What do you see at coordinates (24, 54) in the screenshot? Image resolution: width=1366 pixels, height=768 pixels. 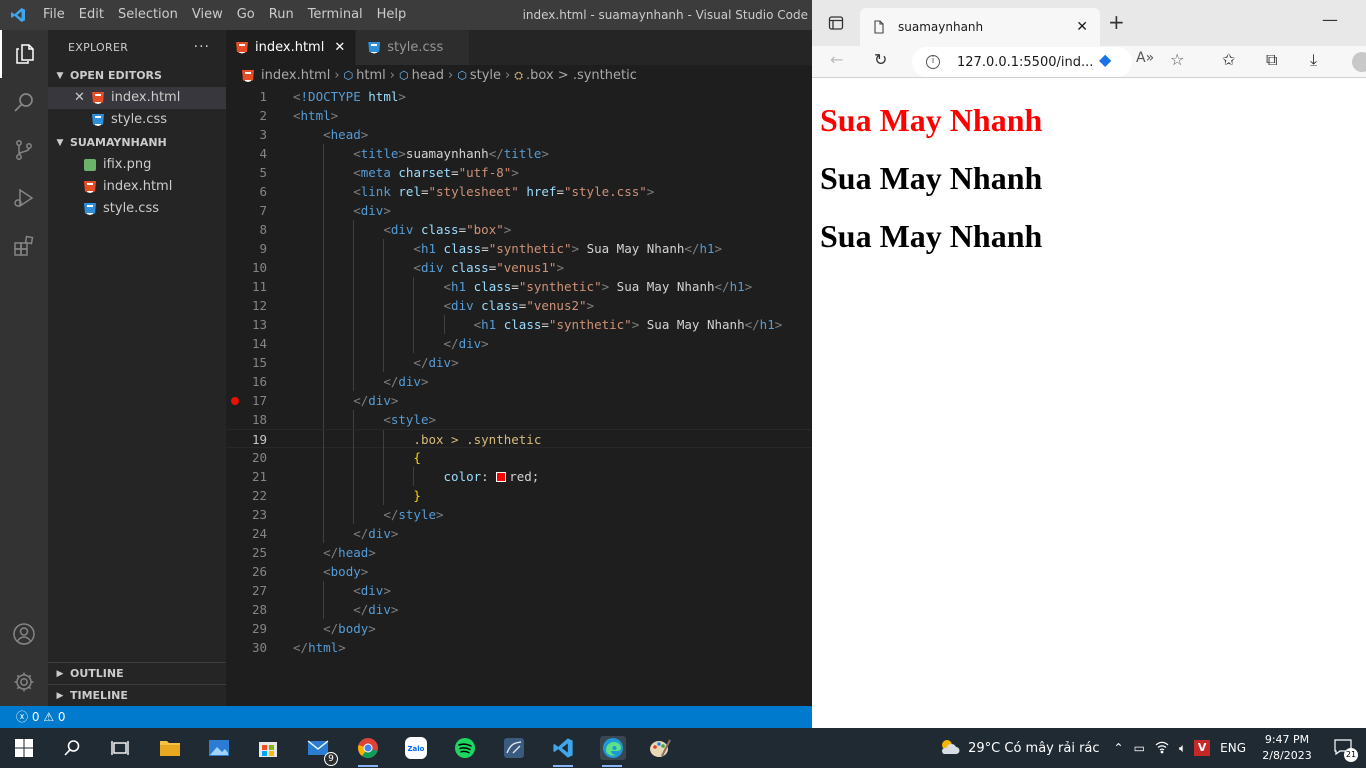 I see `explorer-icon` at bounding box center [24, 54].